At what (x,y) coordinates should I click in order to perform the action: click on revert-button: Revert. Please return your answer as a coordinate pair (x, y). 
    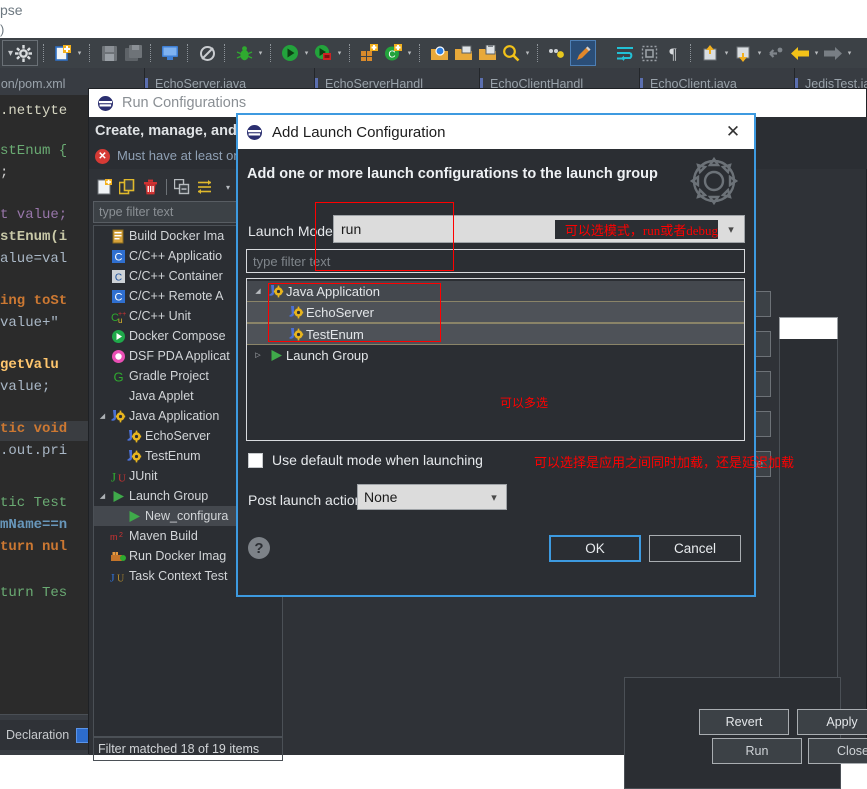
    Looking at the image, I should click on (744, 722).